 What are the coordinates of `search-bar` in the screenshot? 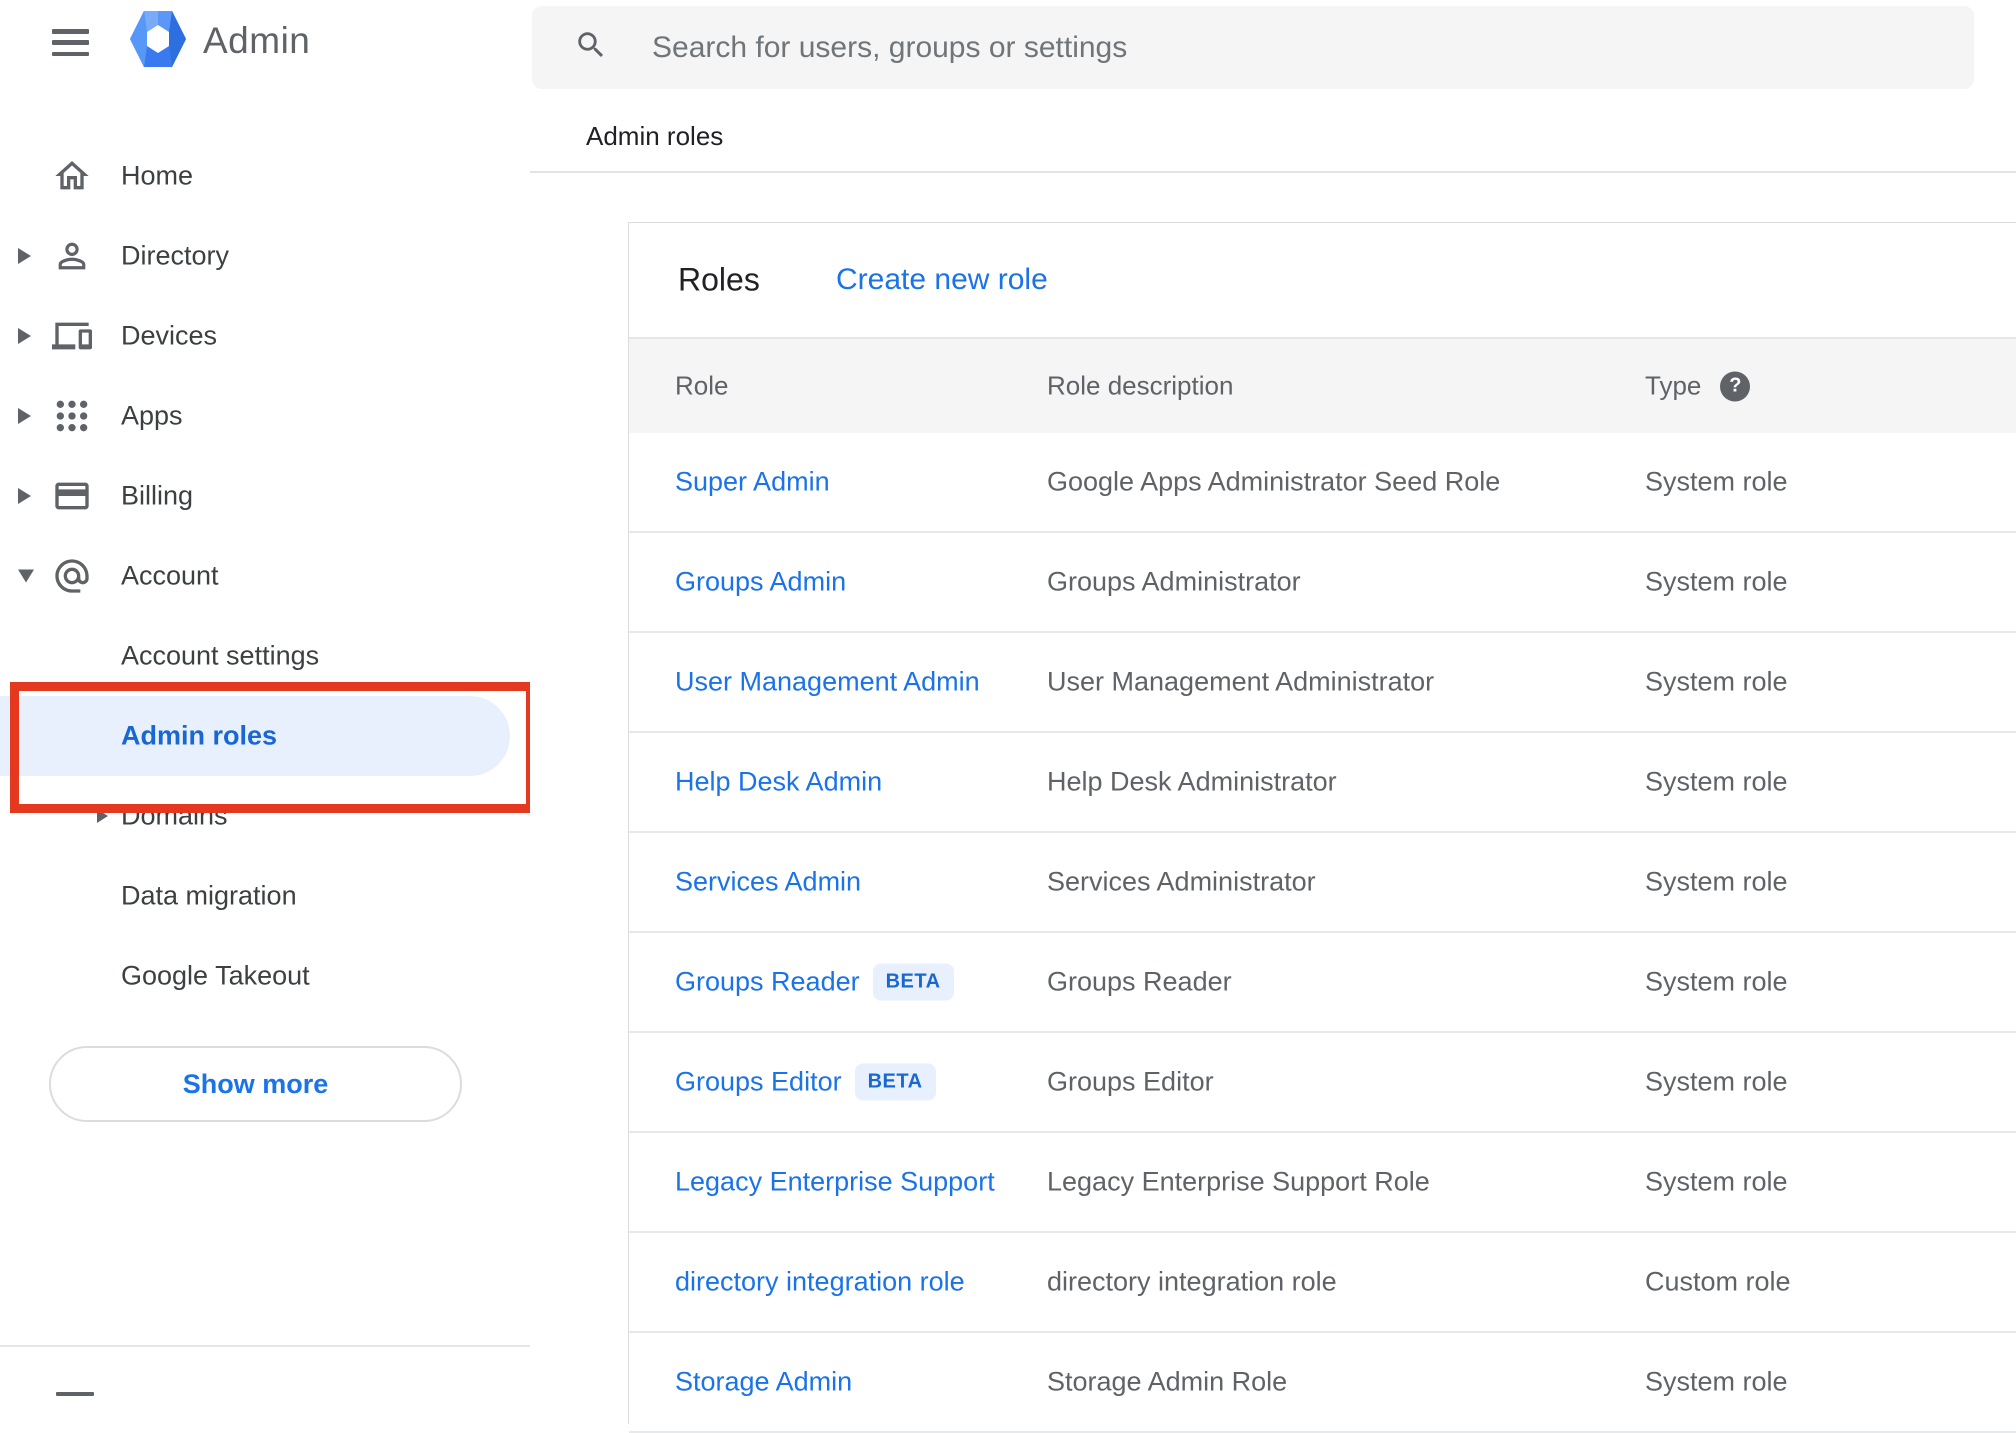 It's located at (1253, 47).